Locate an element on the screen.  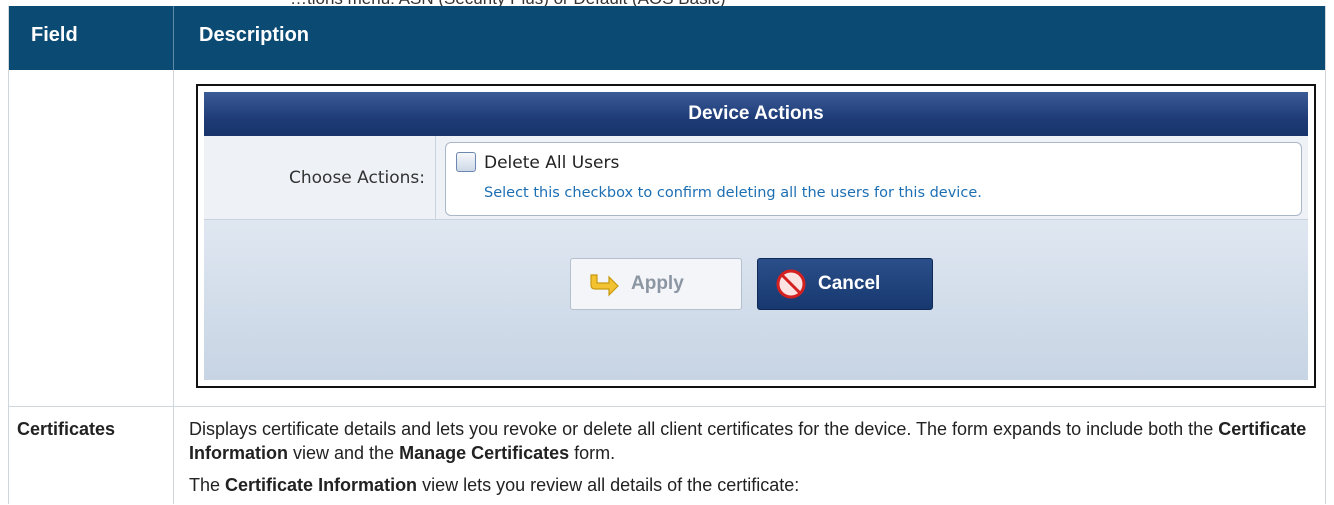
apply-button: Apply is located at coordinates (656, 284).